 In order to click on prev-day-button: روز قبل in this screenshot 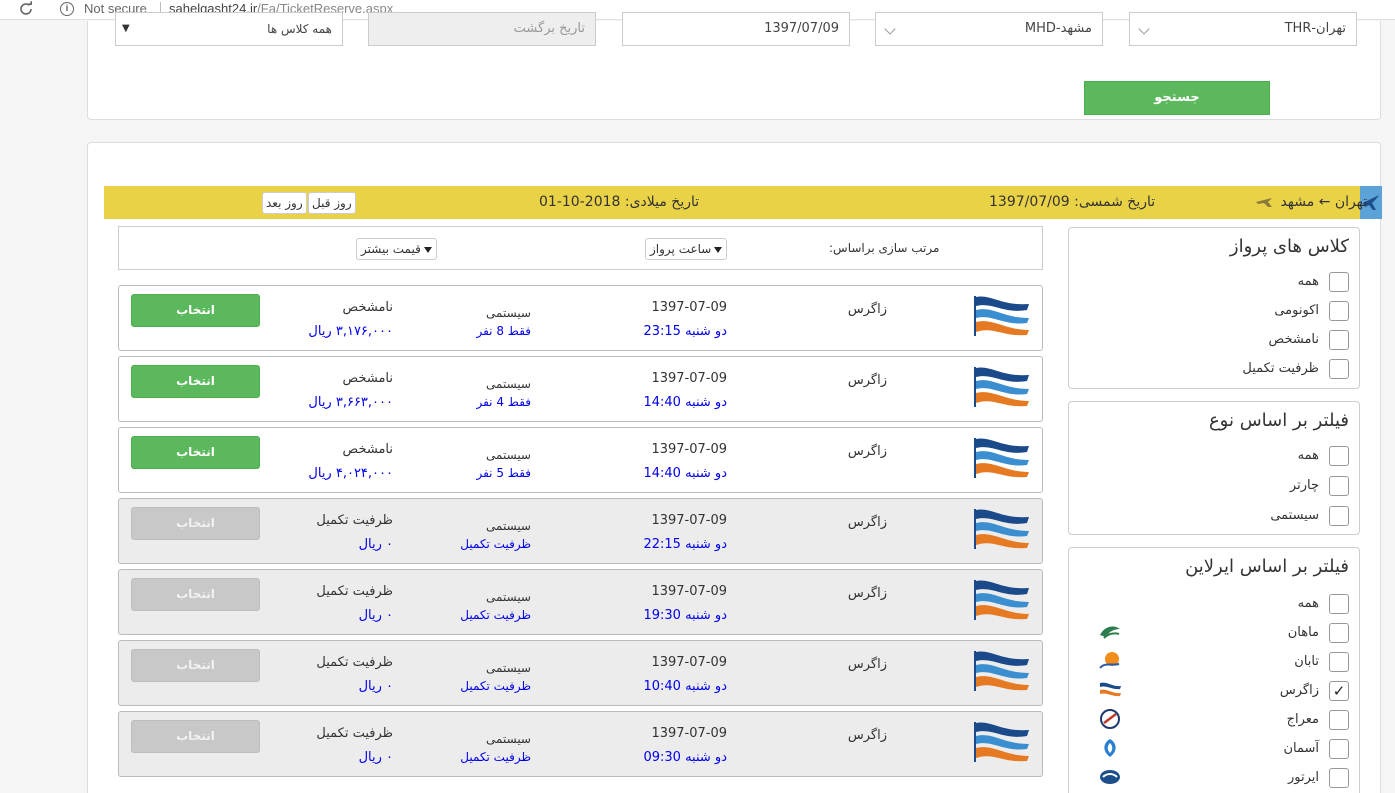, I will do `click(332, 203)`.